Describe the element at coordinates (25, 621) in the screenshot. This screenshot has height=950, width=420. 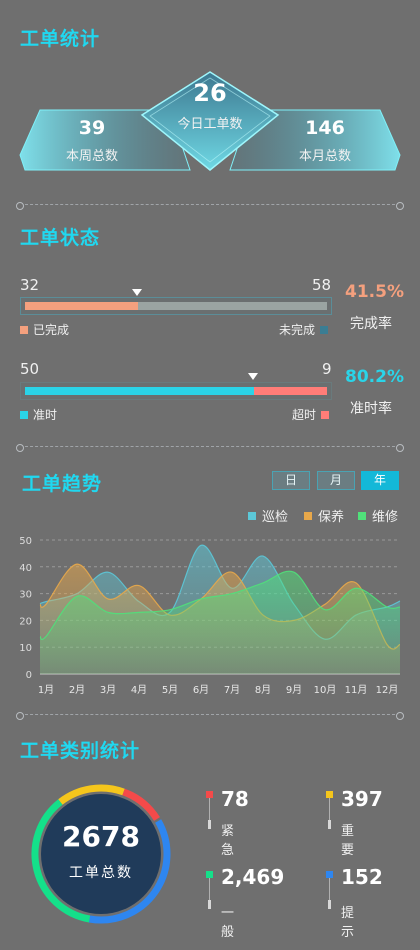
I see `y-tick-label: 20` at that location.